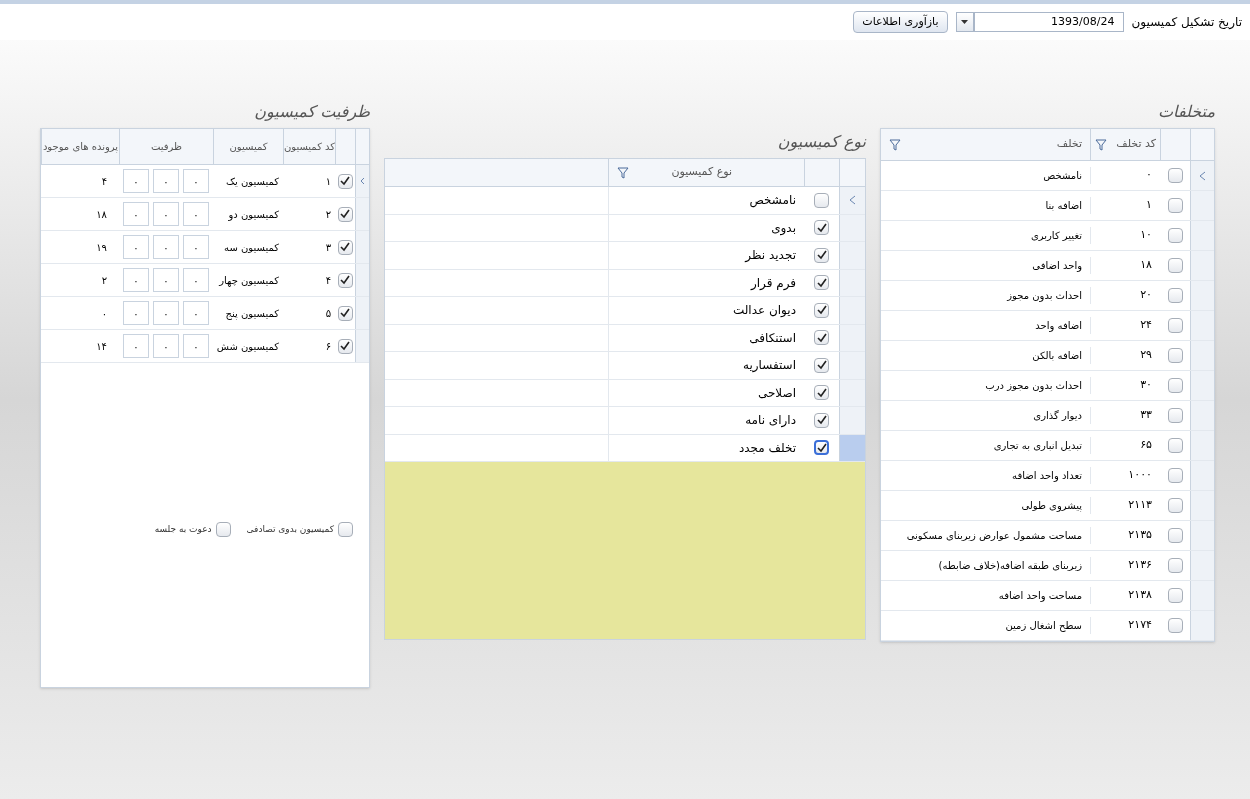 The width and height of the screenshot is (1250, 799). What do you see at coordinates (985, 144) in the screenshot?
I see `column-header: تخلف` at bounding box center [985, 144].